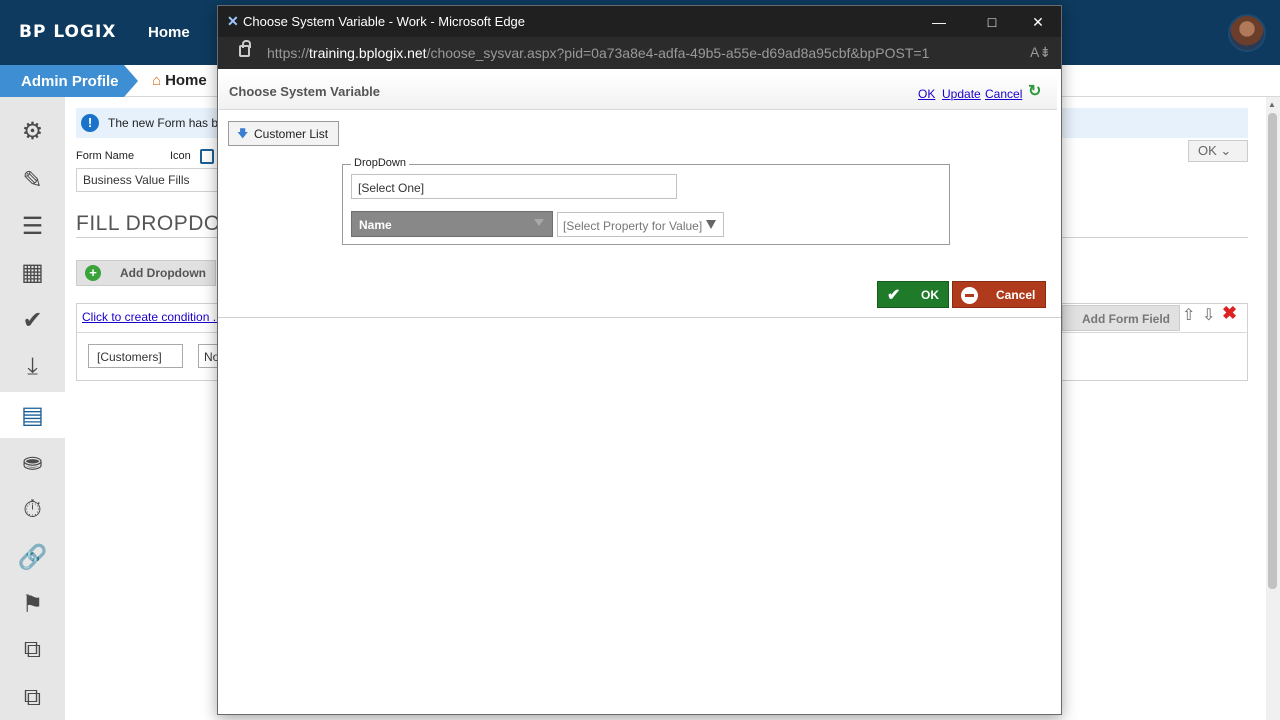 The image size is (1280, 720). Describe the element at coordinates (105, 156) in the screenshot. I see `form-name-label: Form Name` at that location.